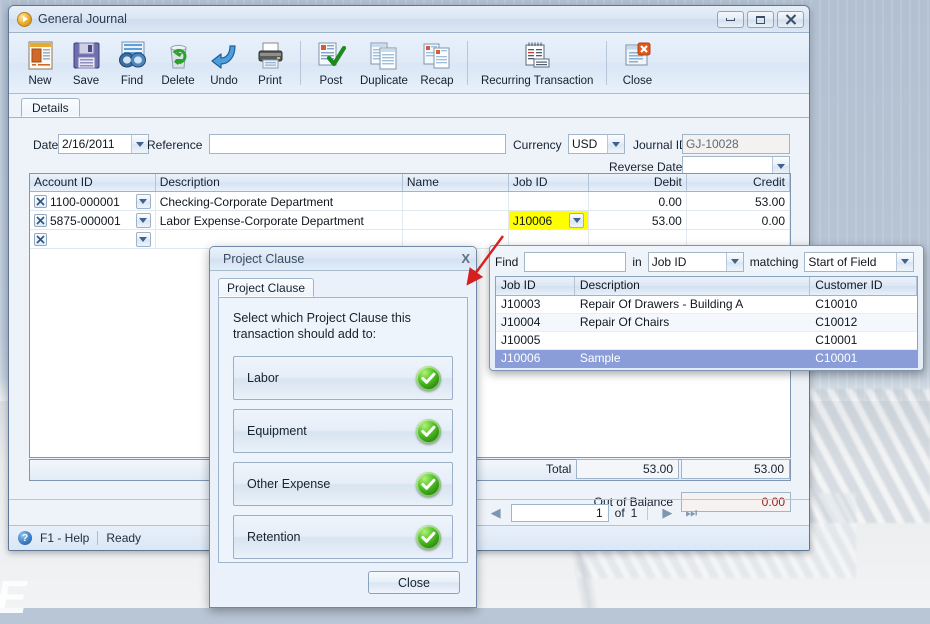 This screenshot has width=930, height=624. Describe the element at coordinates (859, 262) in the screenshot. I see `matching-combo: Start of Field` at that location.